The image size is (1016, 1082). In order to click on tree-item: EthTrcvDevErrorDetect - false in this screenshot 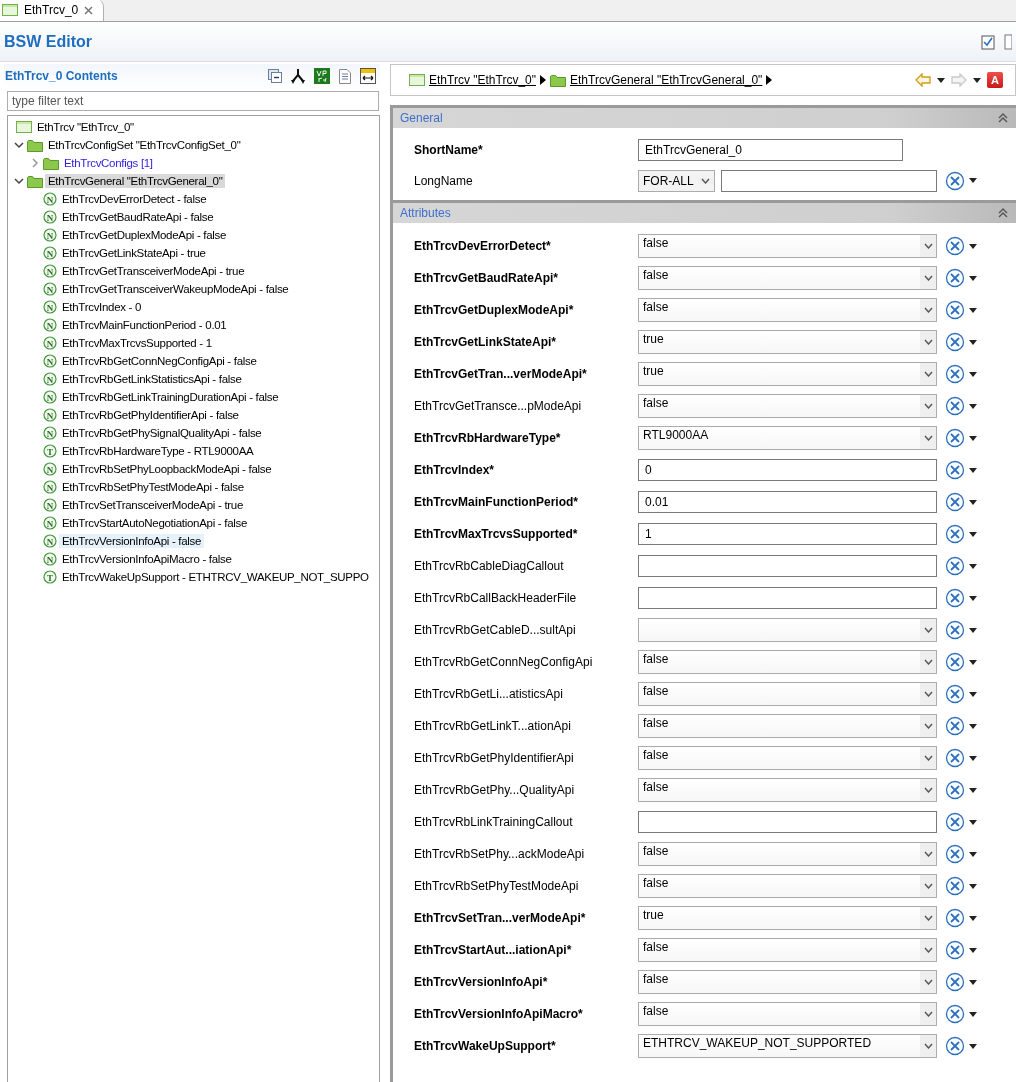, I will do `click(134, 199)`.